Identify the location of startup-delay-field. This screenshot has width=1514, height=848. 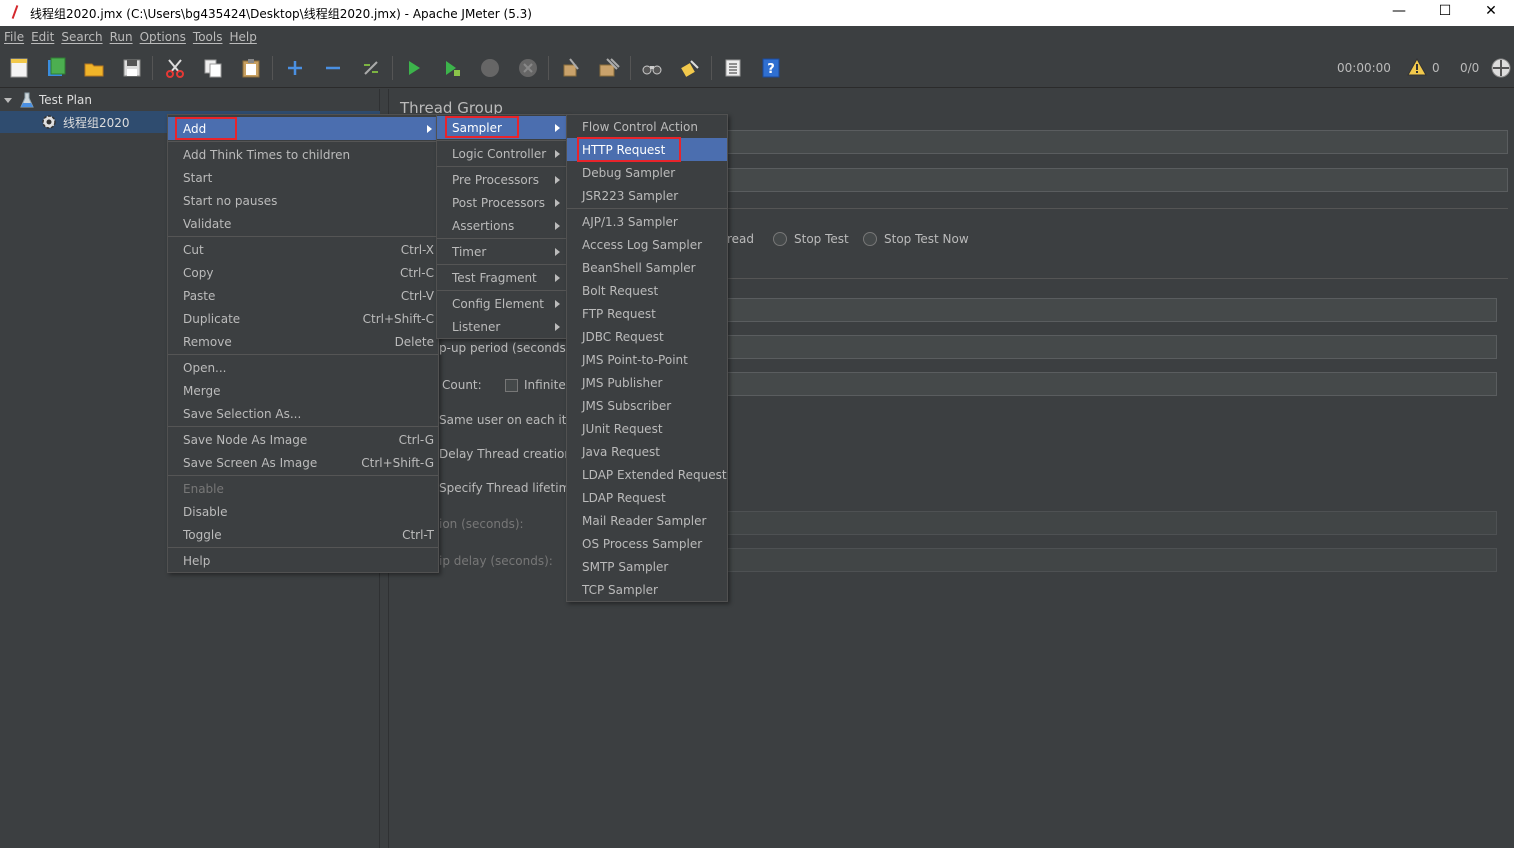
(1108, 560).